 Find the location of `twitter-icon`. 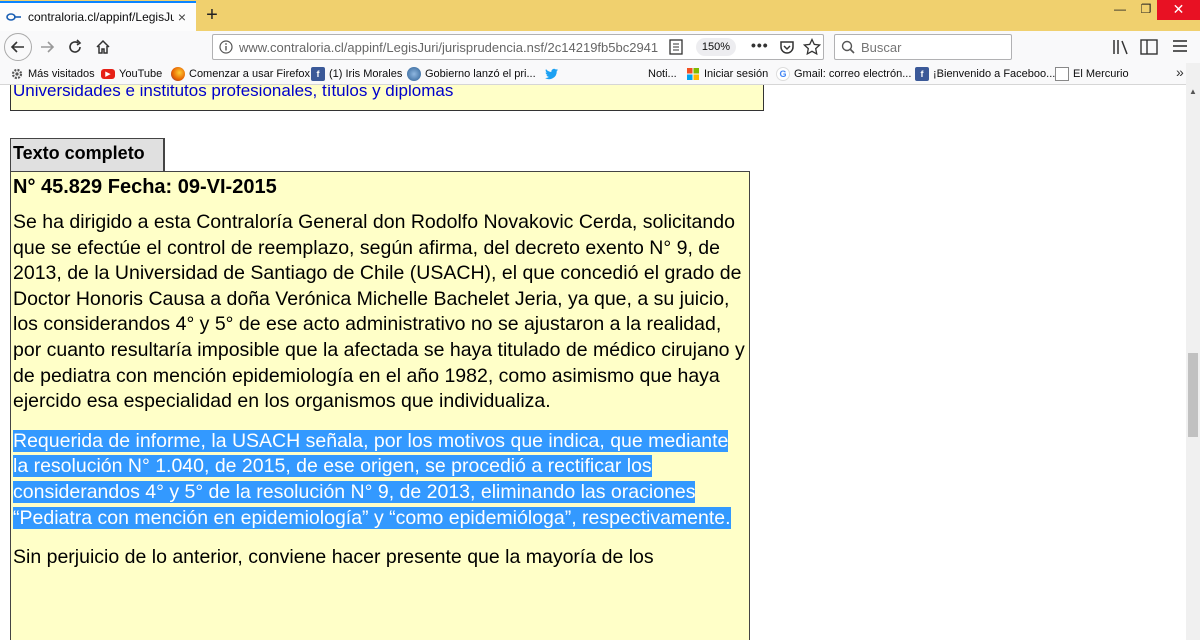

twitter-icon is located at coordinates (552, 74).